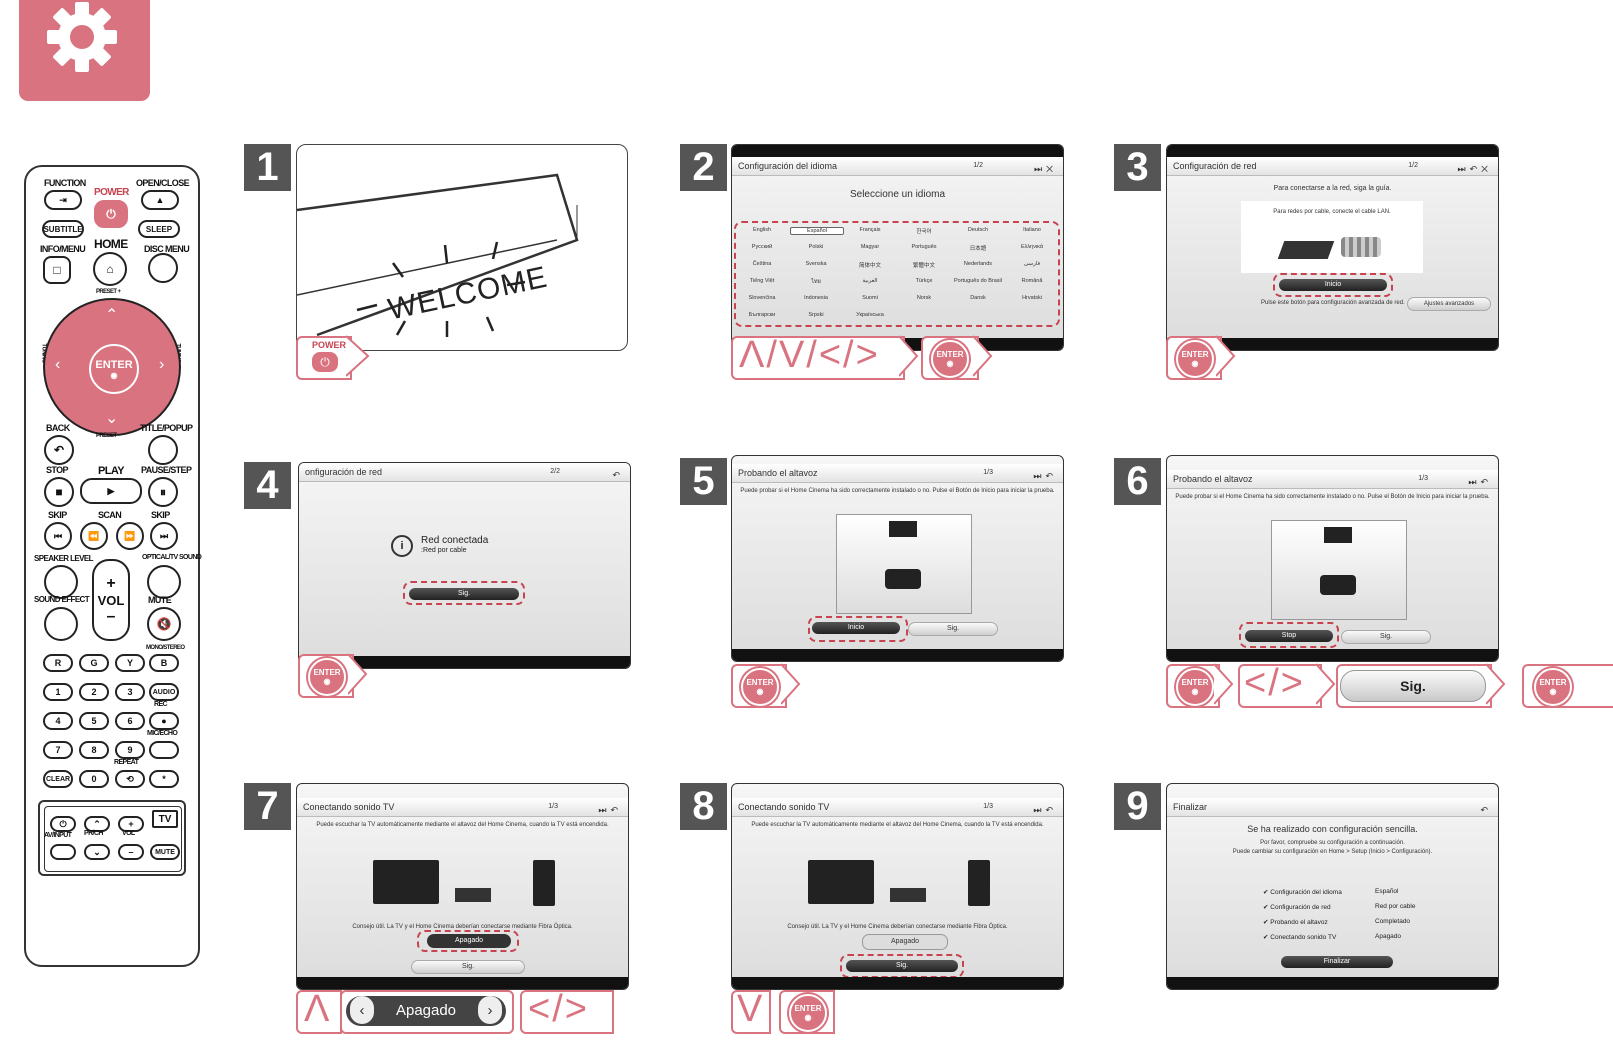 The width and height of the screenshot is (1613, 1053). What do you see at coordinates (1363, 907) in the screenshot?
I see `summary-row: ✔ Configuración de red Red por cable` at bounding box center [1363, 907].